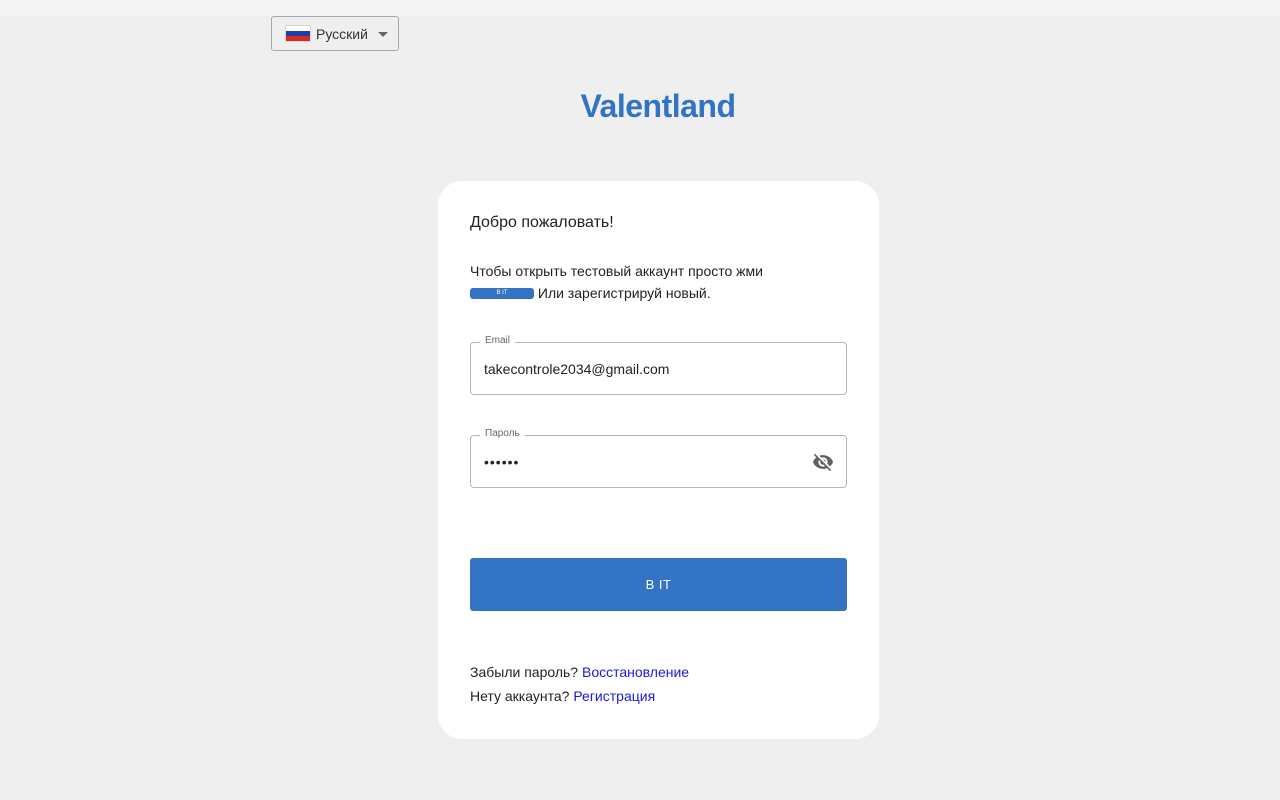 The image size is (1280, 800). Describe the element at coordinates (520, 696) in the screenshot. I see `noaccount-text: Нету аккаунта?` at that location.